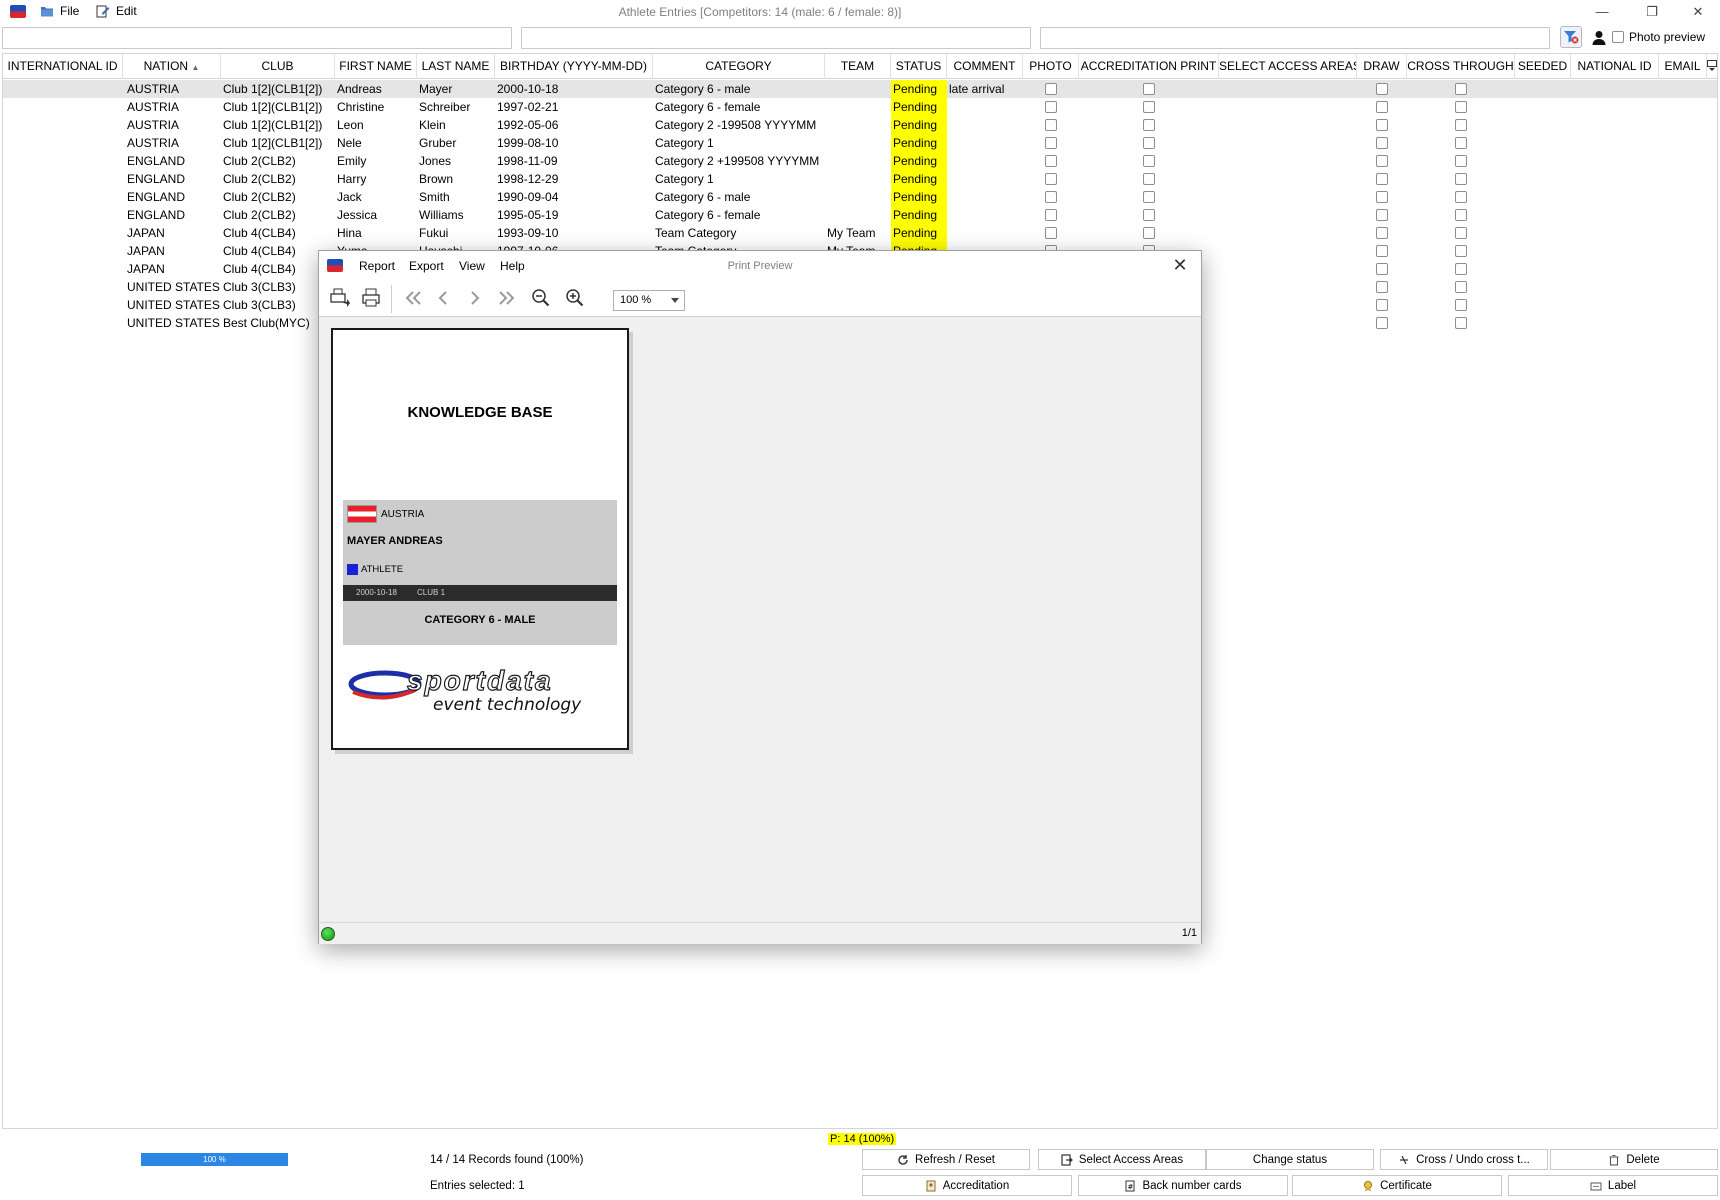 This screenshot has height=1200, width=1720. I want to click on col-team: TEAM, so click(858, 66).